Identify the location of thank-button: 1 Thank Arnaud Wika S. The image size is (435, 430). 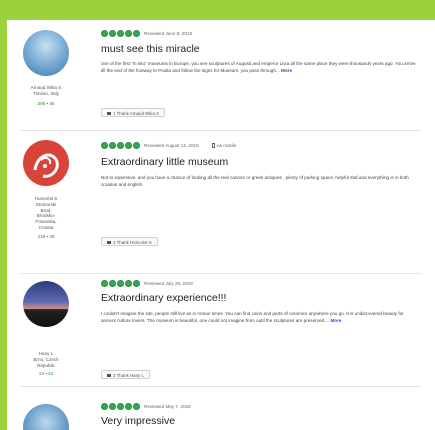
(133, 112).